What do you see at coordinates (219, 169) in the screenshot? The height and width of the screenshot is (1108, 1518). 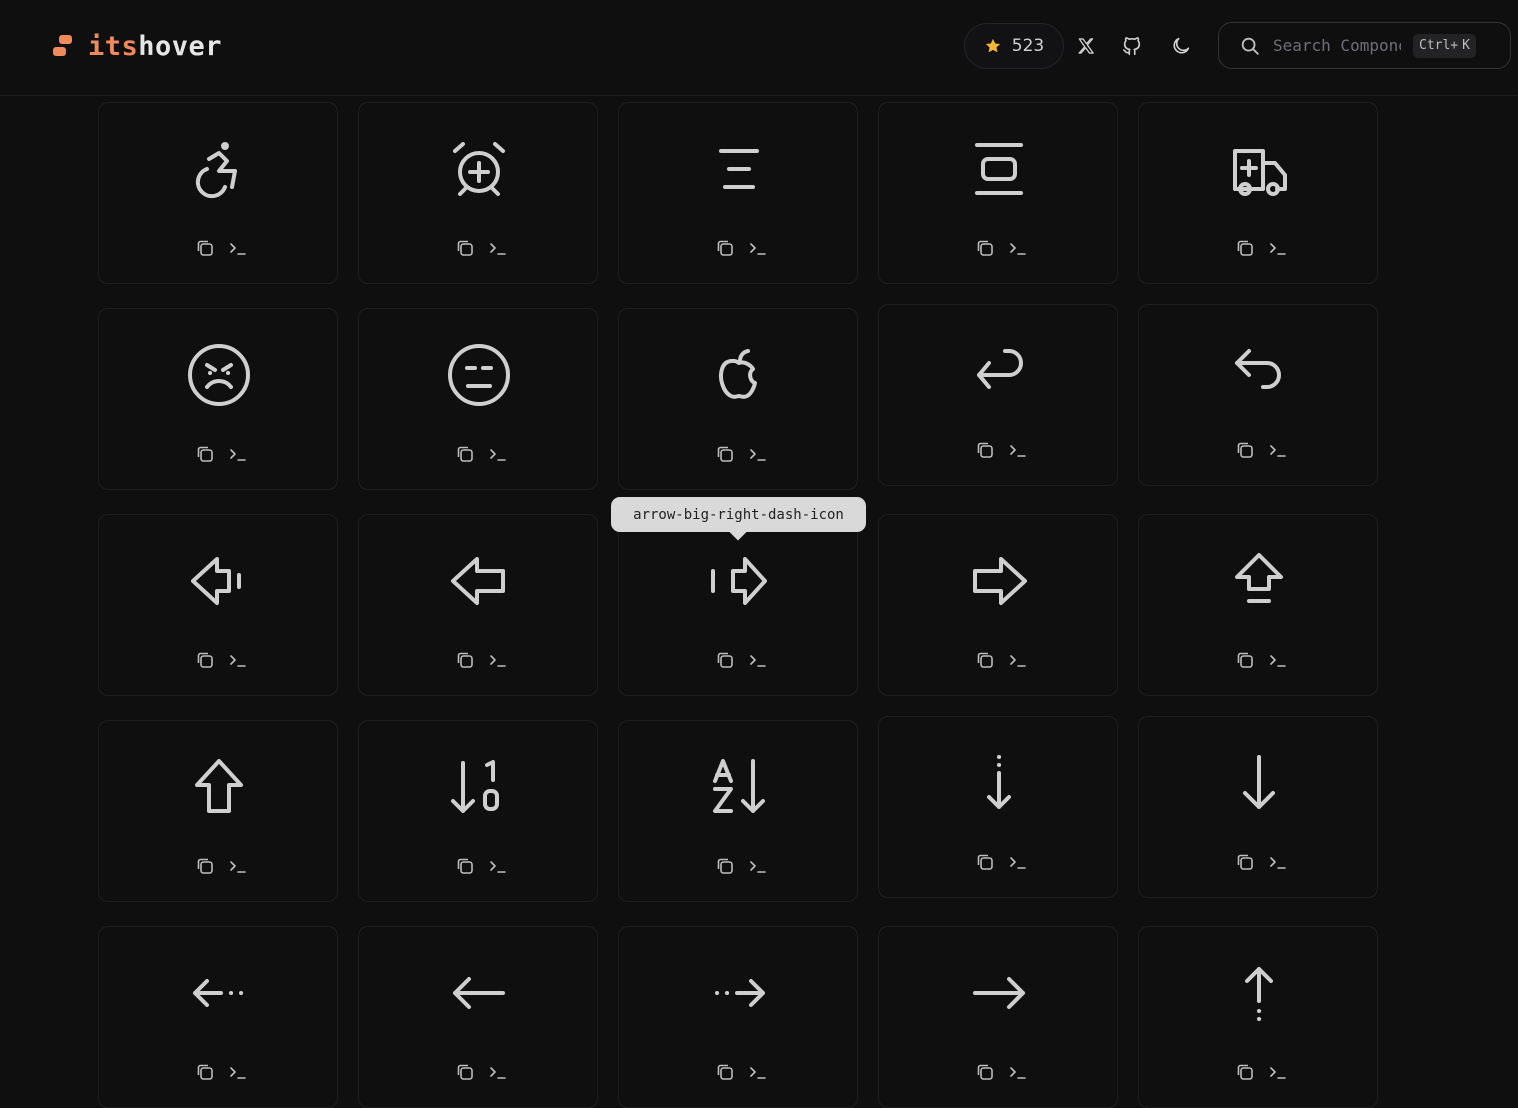 I see `accessibility-icon` at bounding box center [219, 169].